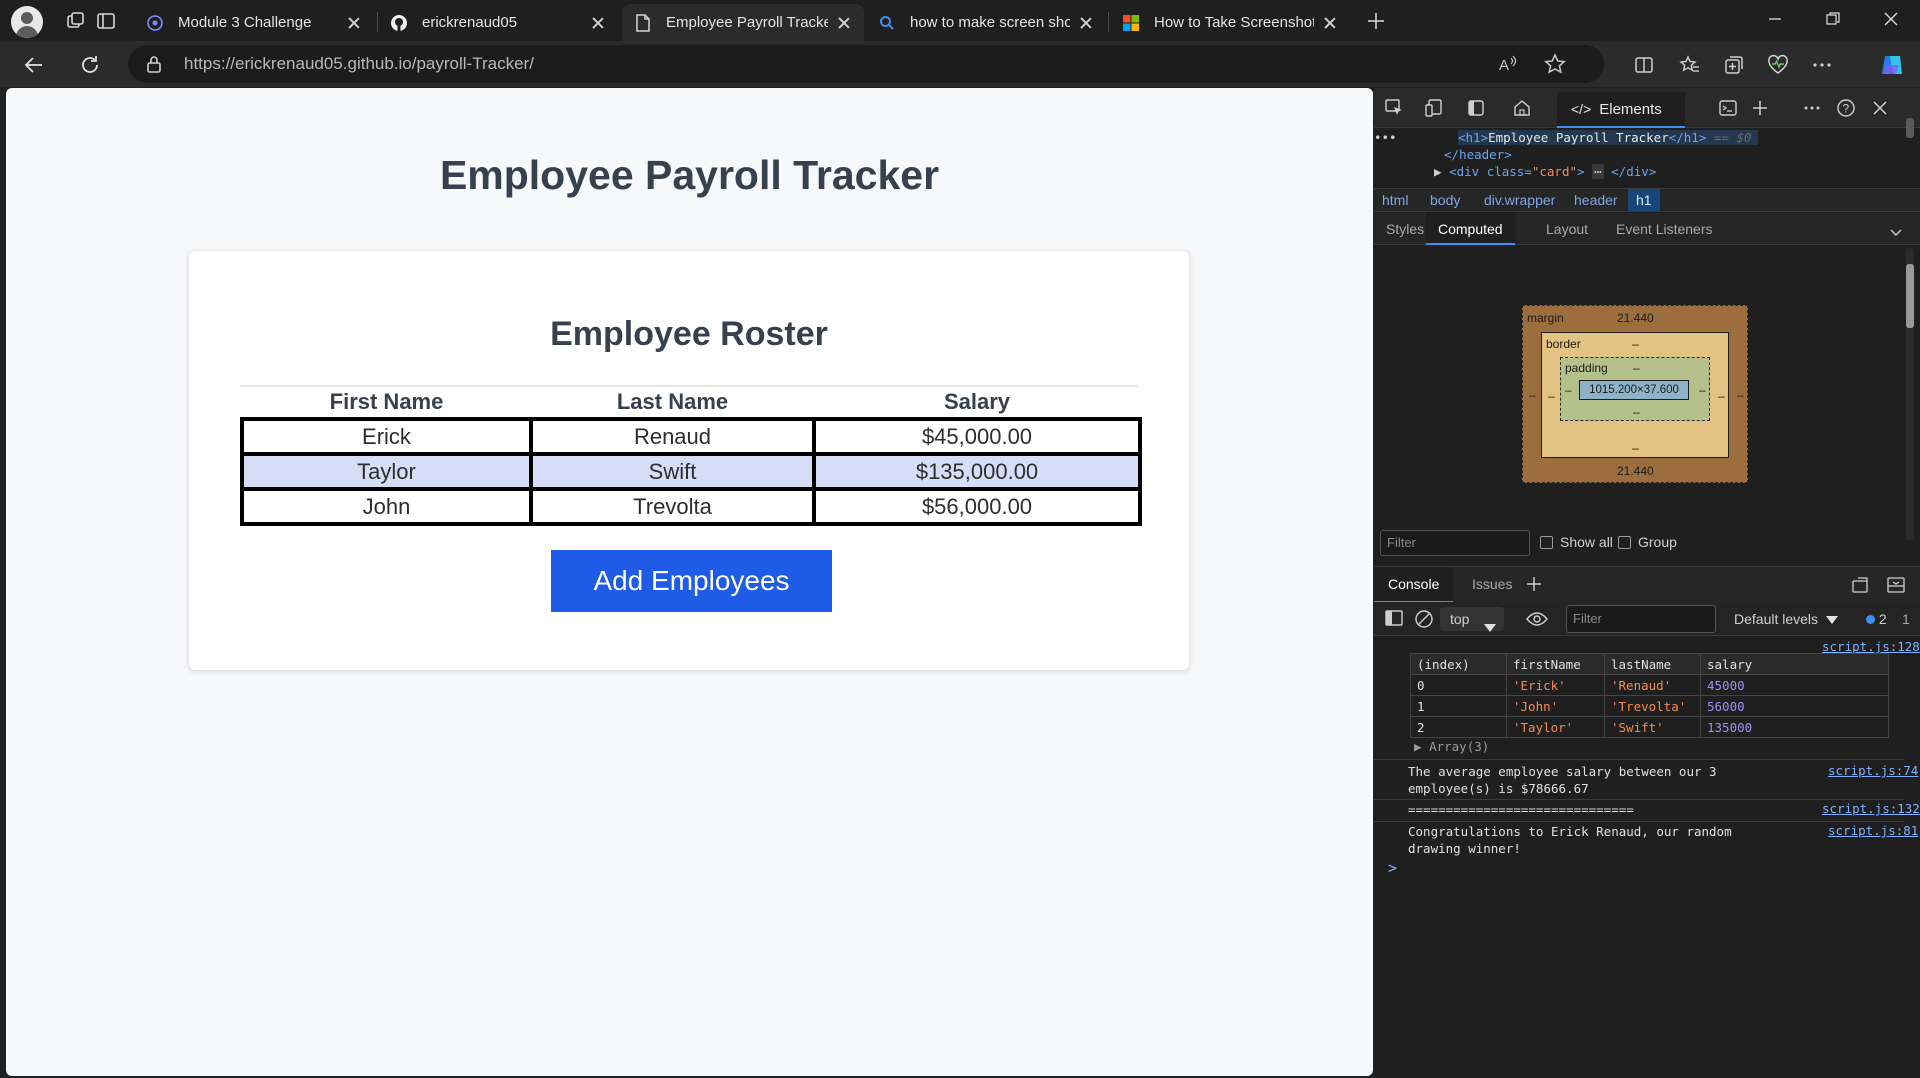  Describe the element at coordinates (1896, 586) in the screenshot. I see `close-drawer-icon` at that location.